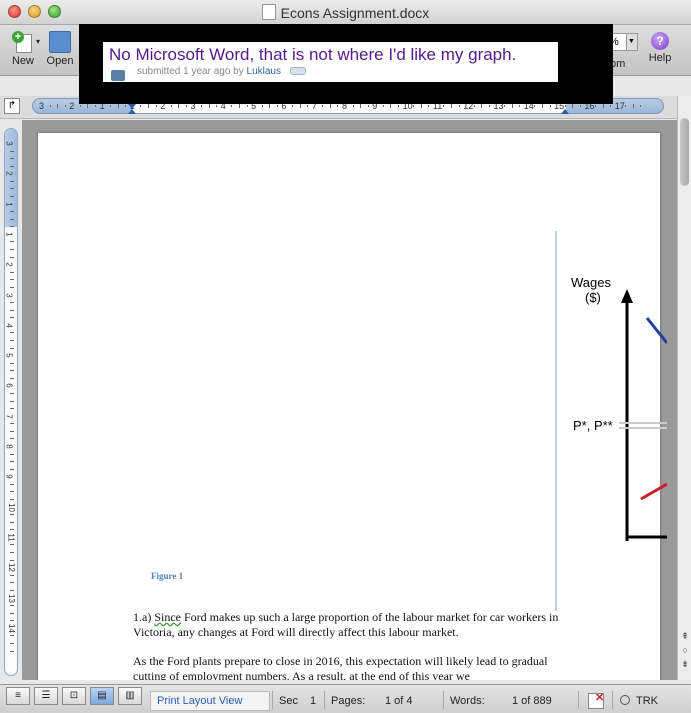 The height and width of the screenshot is (713, 691). Describe the element at coordinates (167, 617) in the screenshot. I see `spelling-flagged-word: Since` at that location.